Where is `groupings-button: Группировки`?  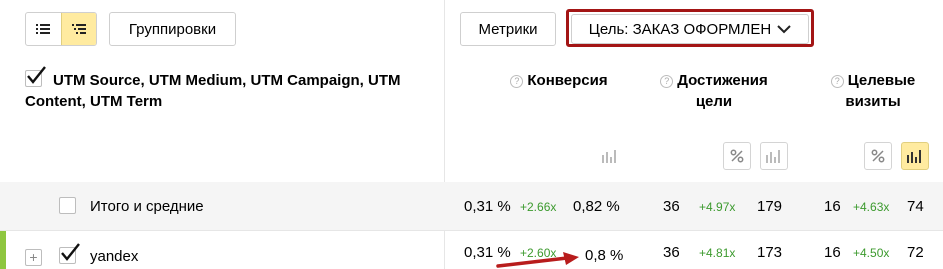
groupings-button: Группировки is located at coordinates (172, 29).